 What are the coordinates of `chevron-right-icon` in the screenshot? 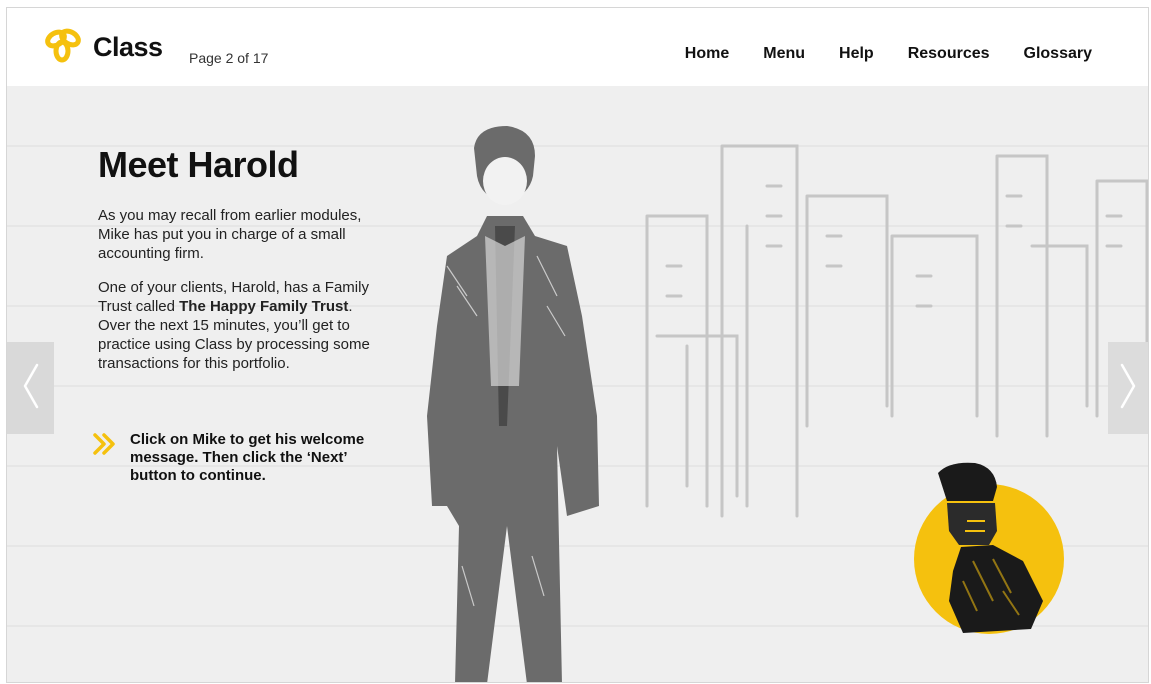 It's located at (1128, 388).